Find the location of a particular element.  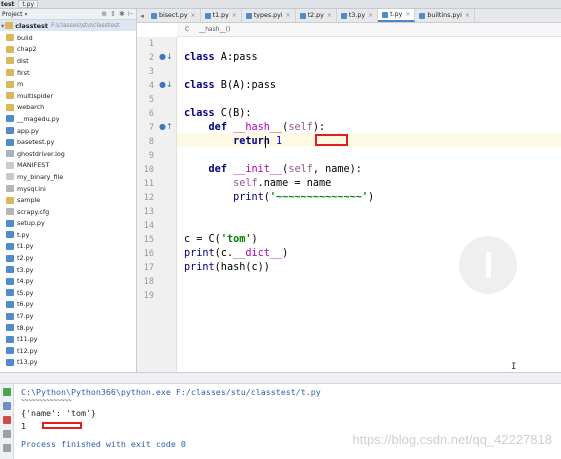

line-number: 3 is located at coordinates (151, 72).